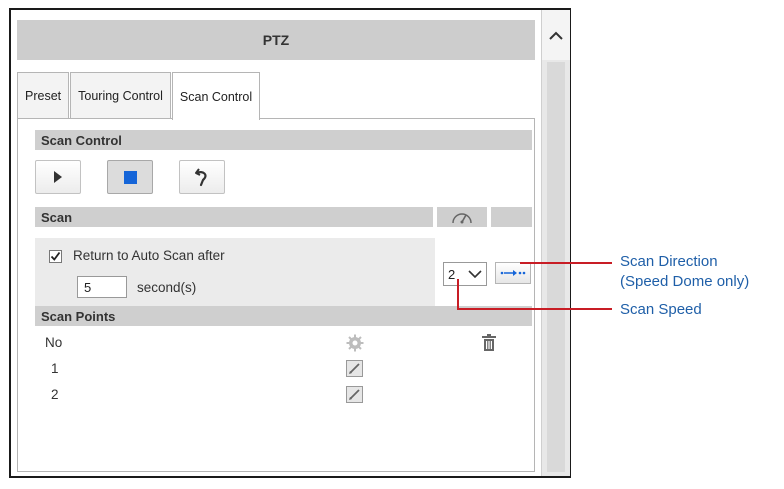 The width and height of the screenshot is (784, 489). What do you see at coordinates (475, 274) in the screenshot?
I see `chevron-down-icon` at bounding box center [475, 274].